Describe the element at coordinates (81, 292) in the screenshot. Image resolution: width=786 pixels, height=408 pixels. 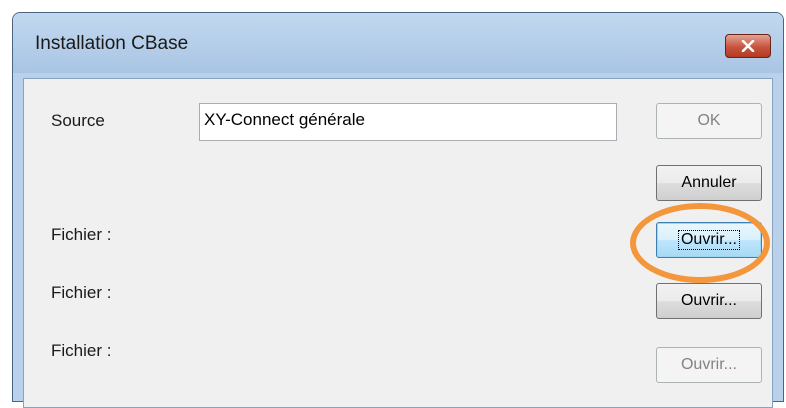
I see `file-label-2: Fichier :` at that location.